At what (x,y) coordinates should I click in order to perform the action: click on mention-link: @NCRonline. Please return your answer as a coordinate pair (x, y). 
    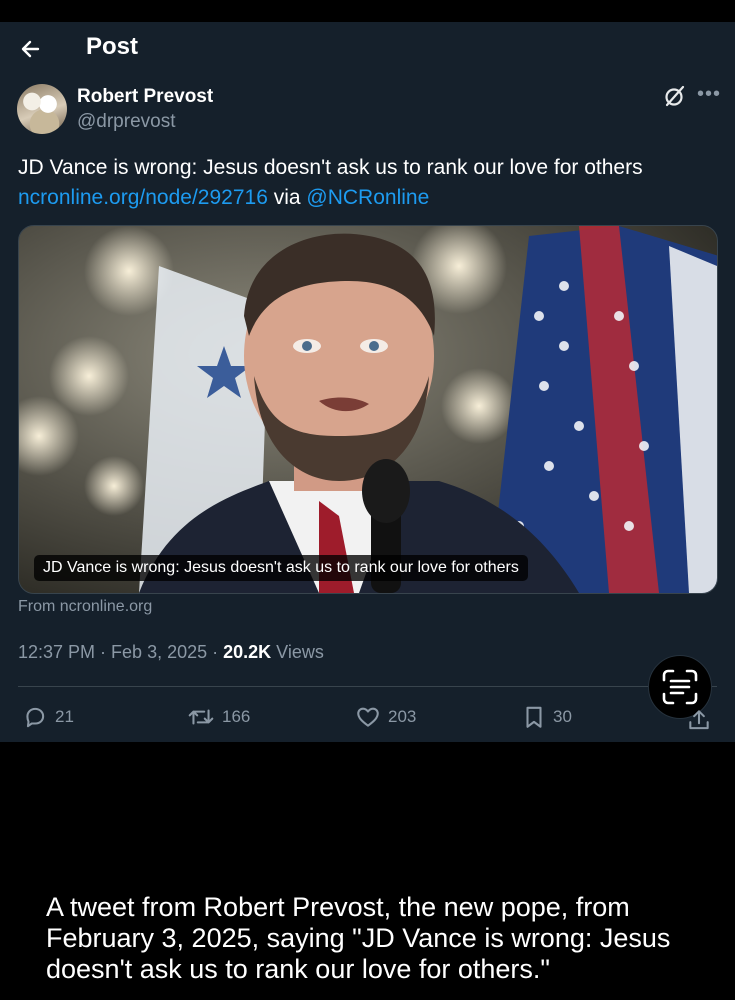
    Looking at the image, I should click on (367, 197).